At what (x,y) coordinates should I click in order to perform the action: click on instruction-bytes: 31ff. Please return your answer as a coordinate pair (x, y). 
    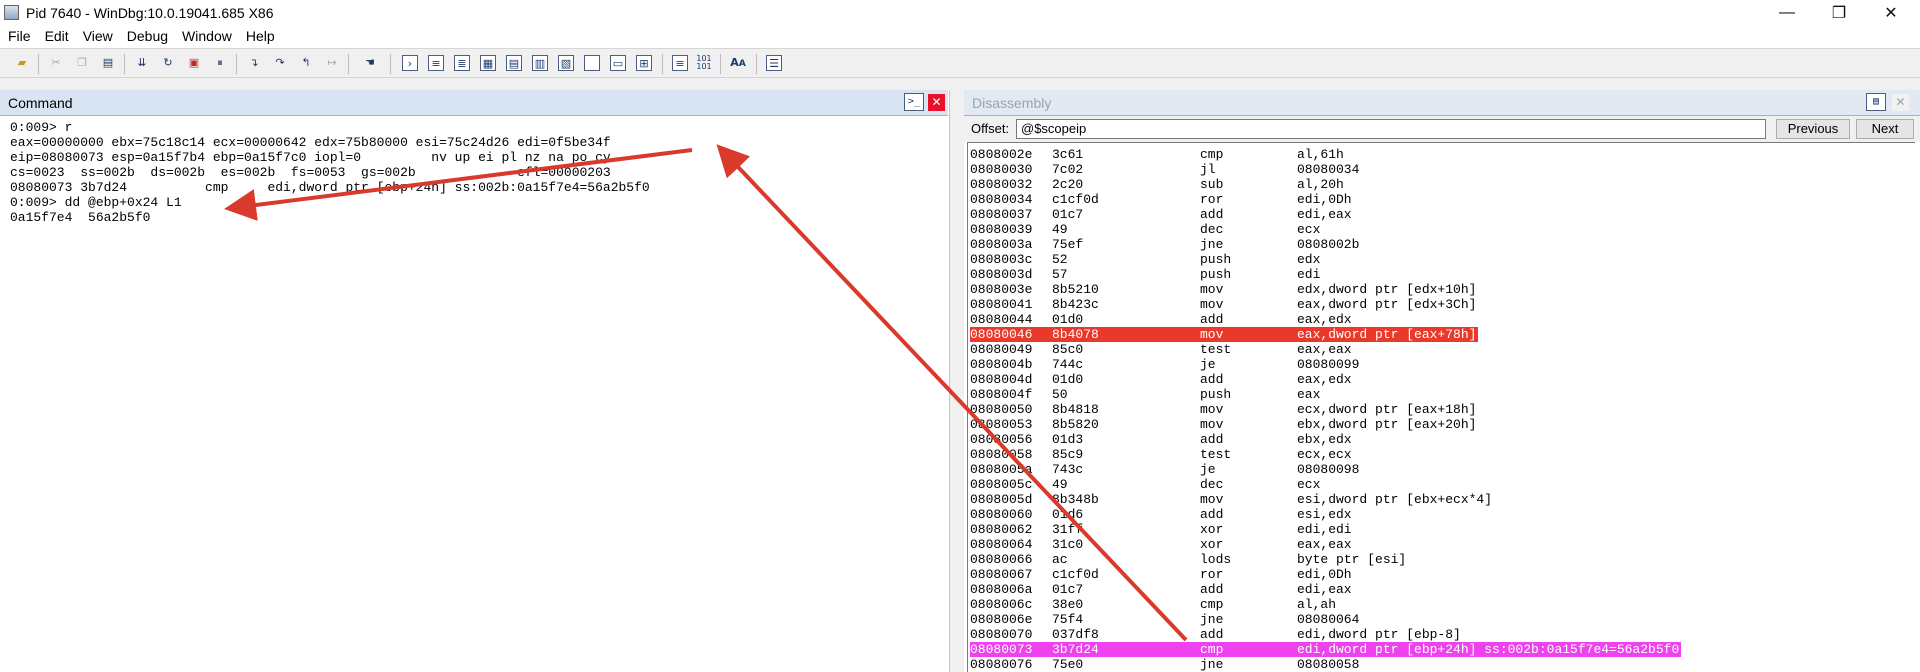
    Looking at the image, I should click on (1068, 529).